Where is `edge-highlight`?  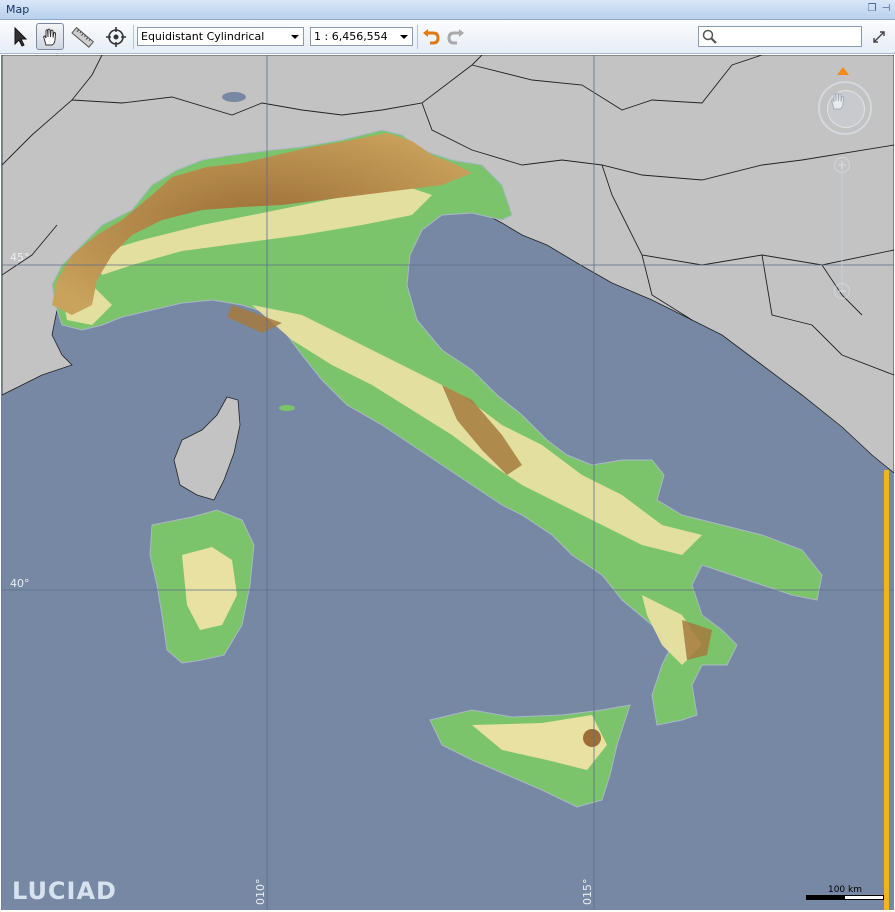 edge-highlight is located at coordinates (886, 690).